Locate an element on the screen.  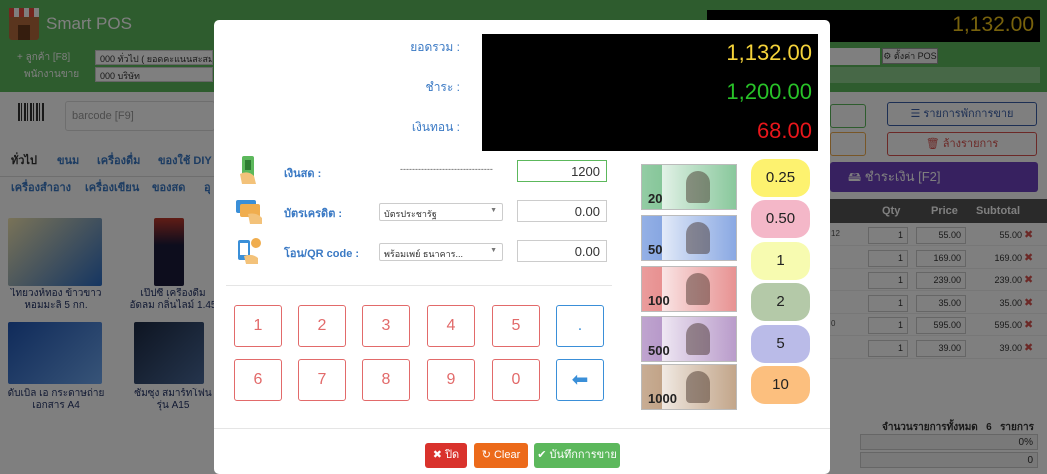
coin-button: 1 is located at coordinates (780, 261).